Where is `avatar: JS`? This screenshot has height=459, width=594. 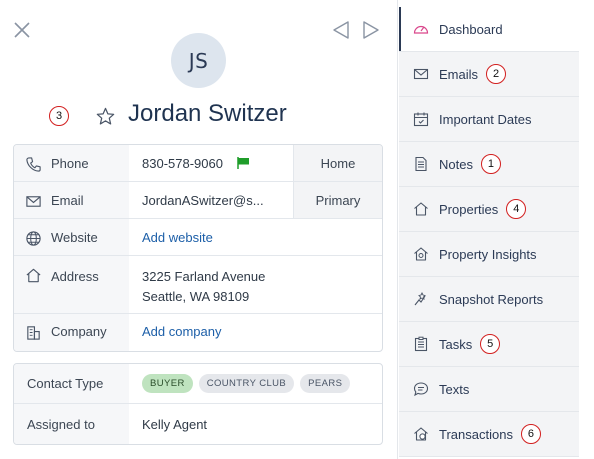
avatar: JS is located at coordinates (198, 60).